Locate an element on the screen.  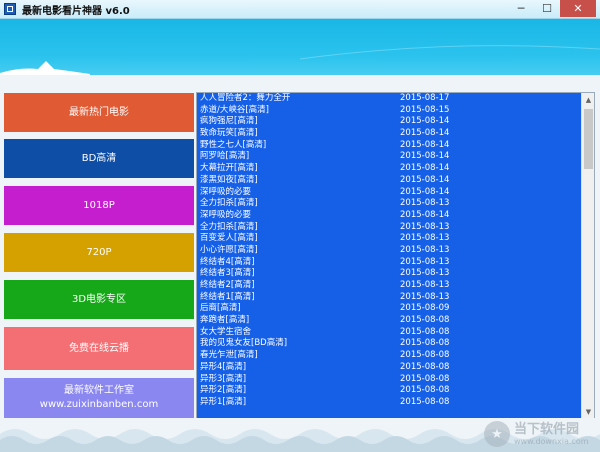
nav-bd-hd-button: BD高清 is located at coordinates (99, 158).